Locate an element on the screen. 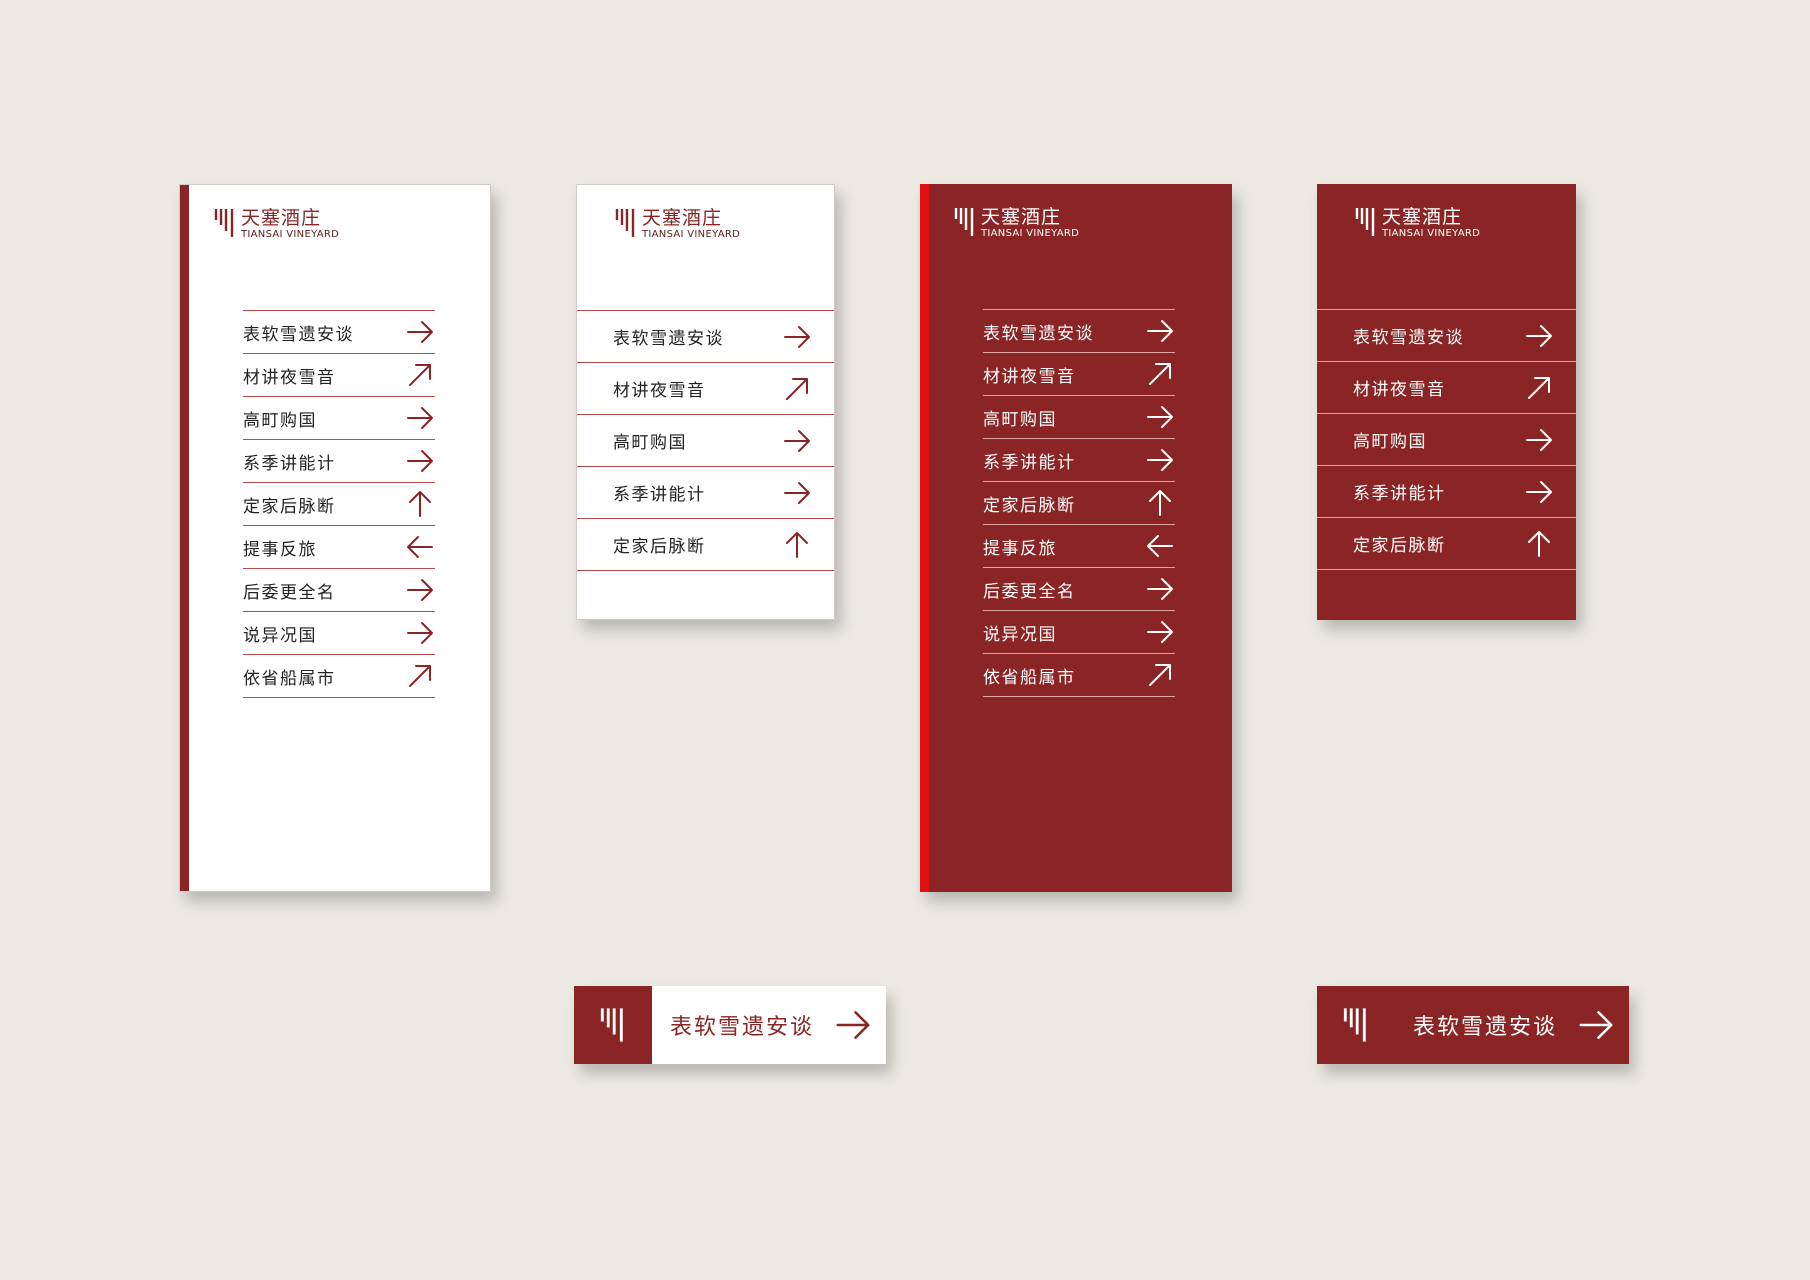  left-accent-stripe is located at coordinates (184, 538).